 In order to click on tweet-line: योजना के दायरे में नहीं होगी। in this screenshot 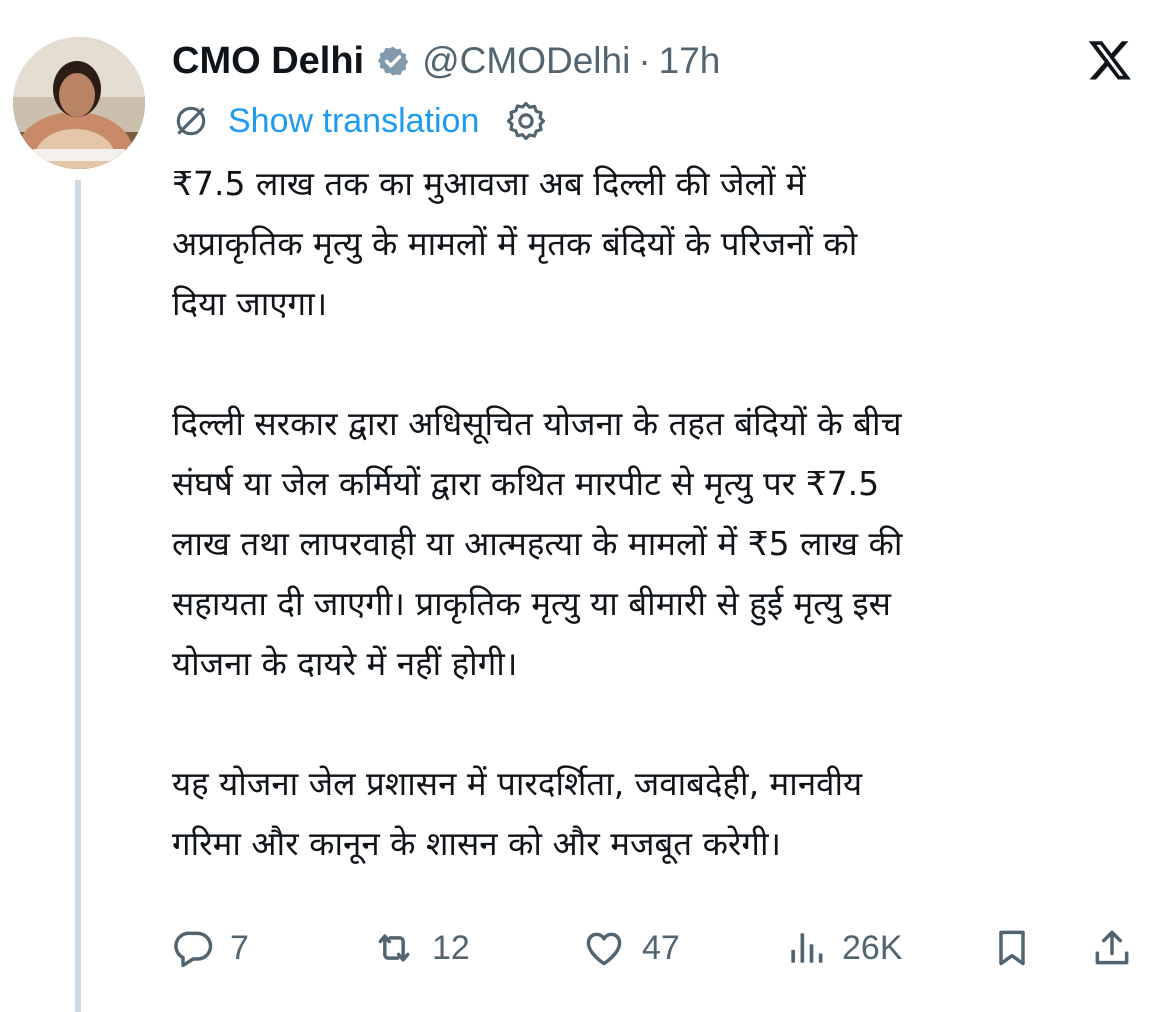, I will do `click(345, 663)`.